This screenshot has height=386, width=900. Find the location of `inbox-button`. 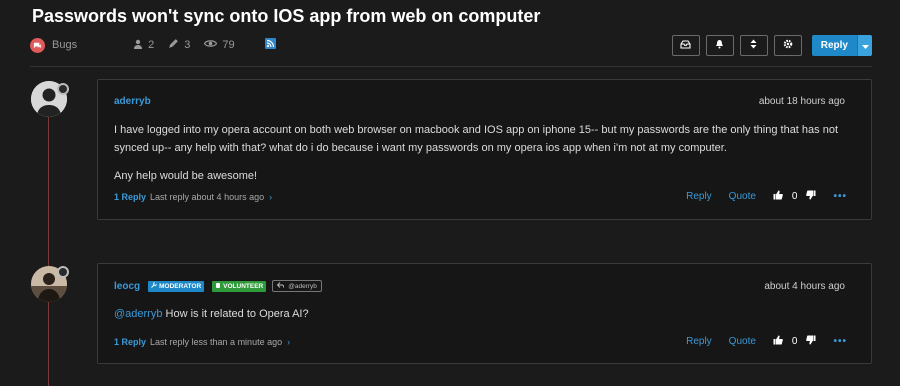

inbox-button is located at coordinates (685, 45).